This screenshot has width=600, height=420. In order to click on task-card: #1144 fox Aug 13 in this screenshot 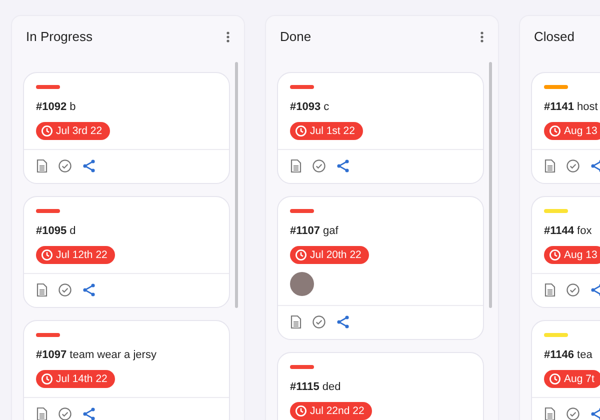, I will do `click(565, 252)`.